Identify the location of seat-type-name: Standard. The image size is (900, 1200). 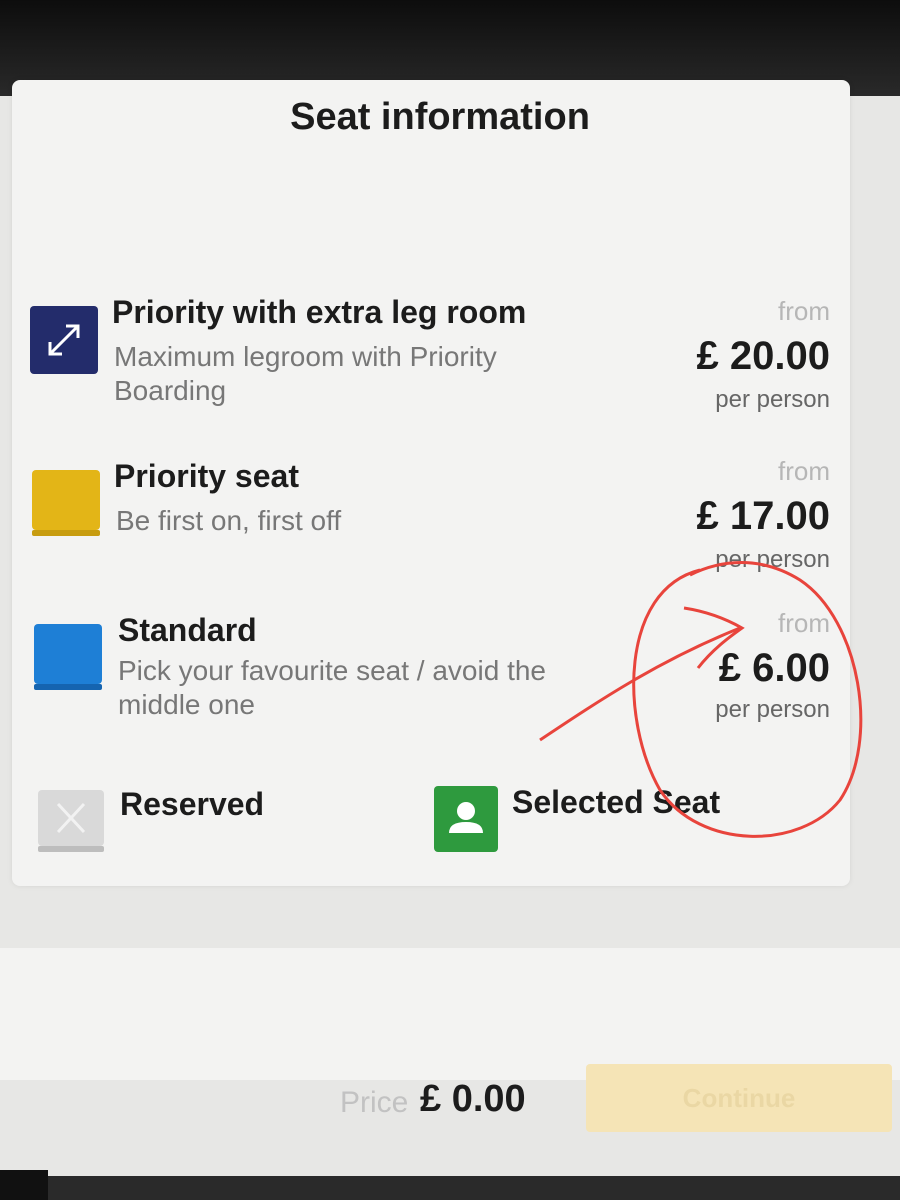
(187, 630).